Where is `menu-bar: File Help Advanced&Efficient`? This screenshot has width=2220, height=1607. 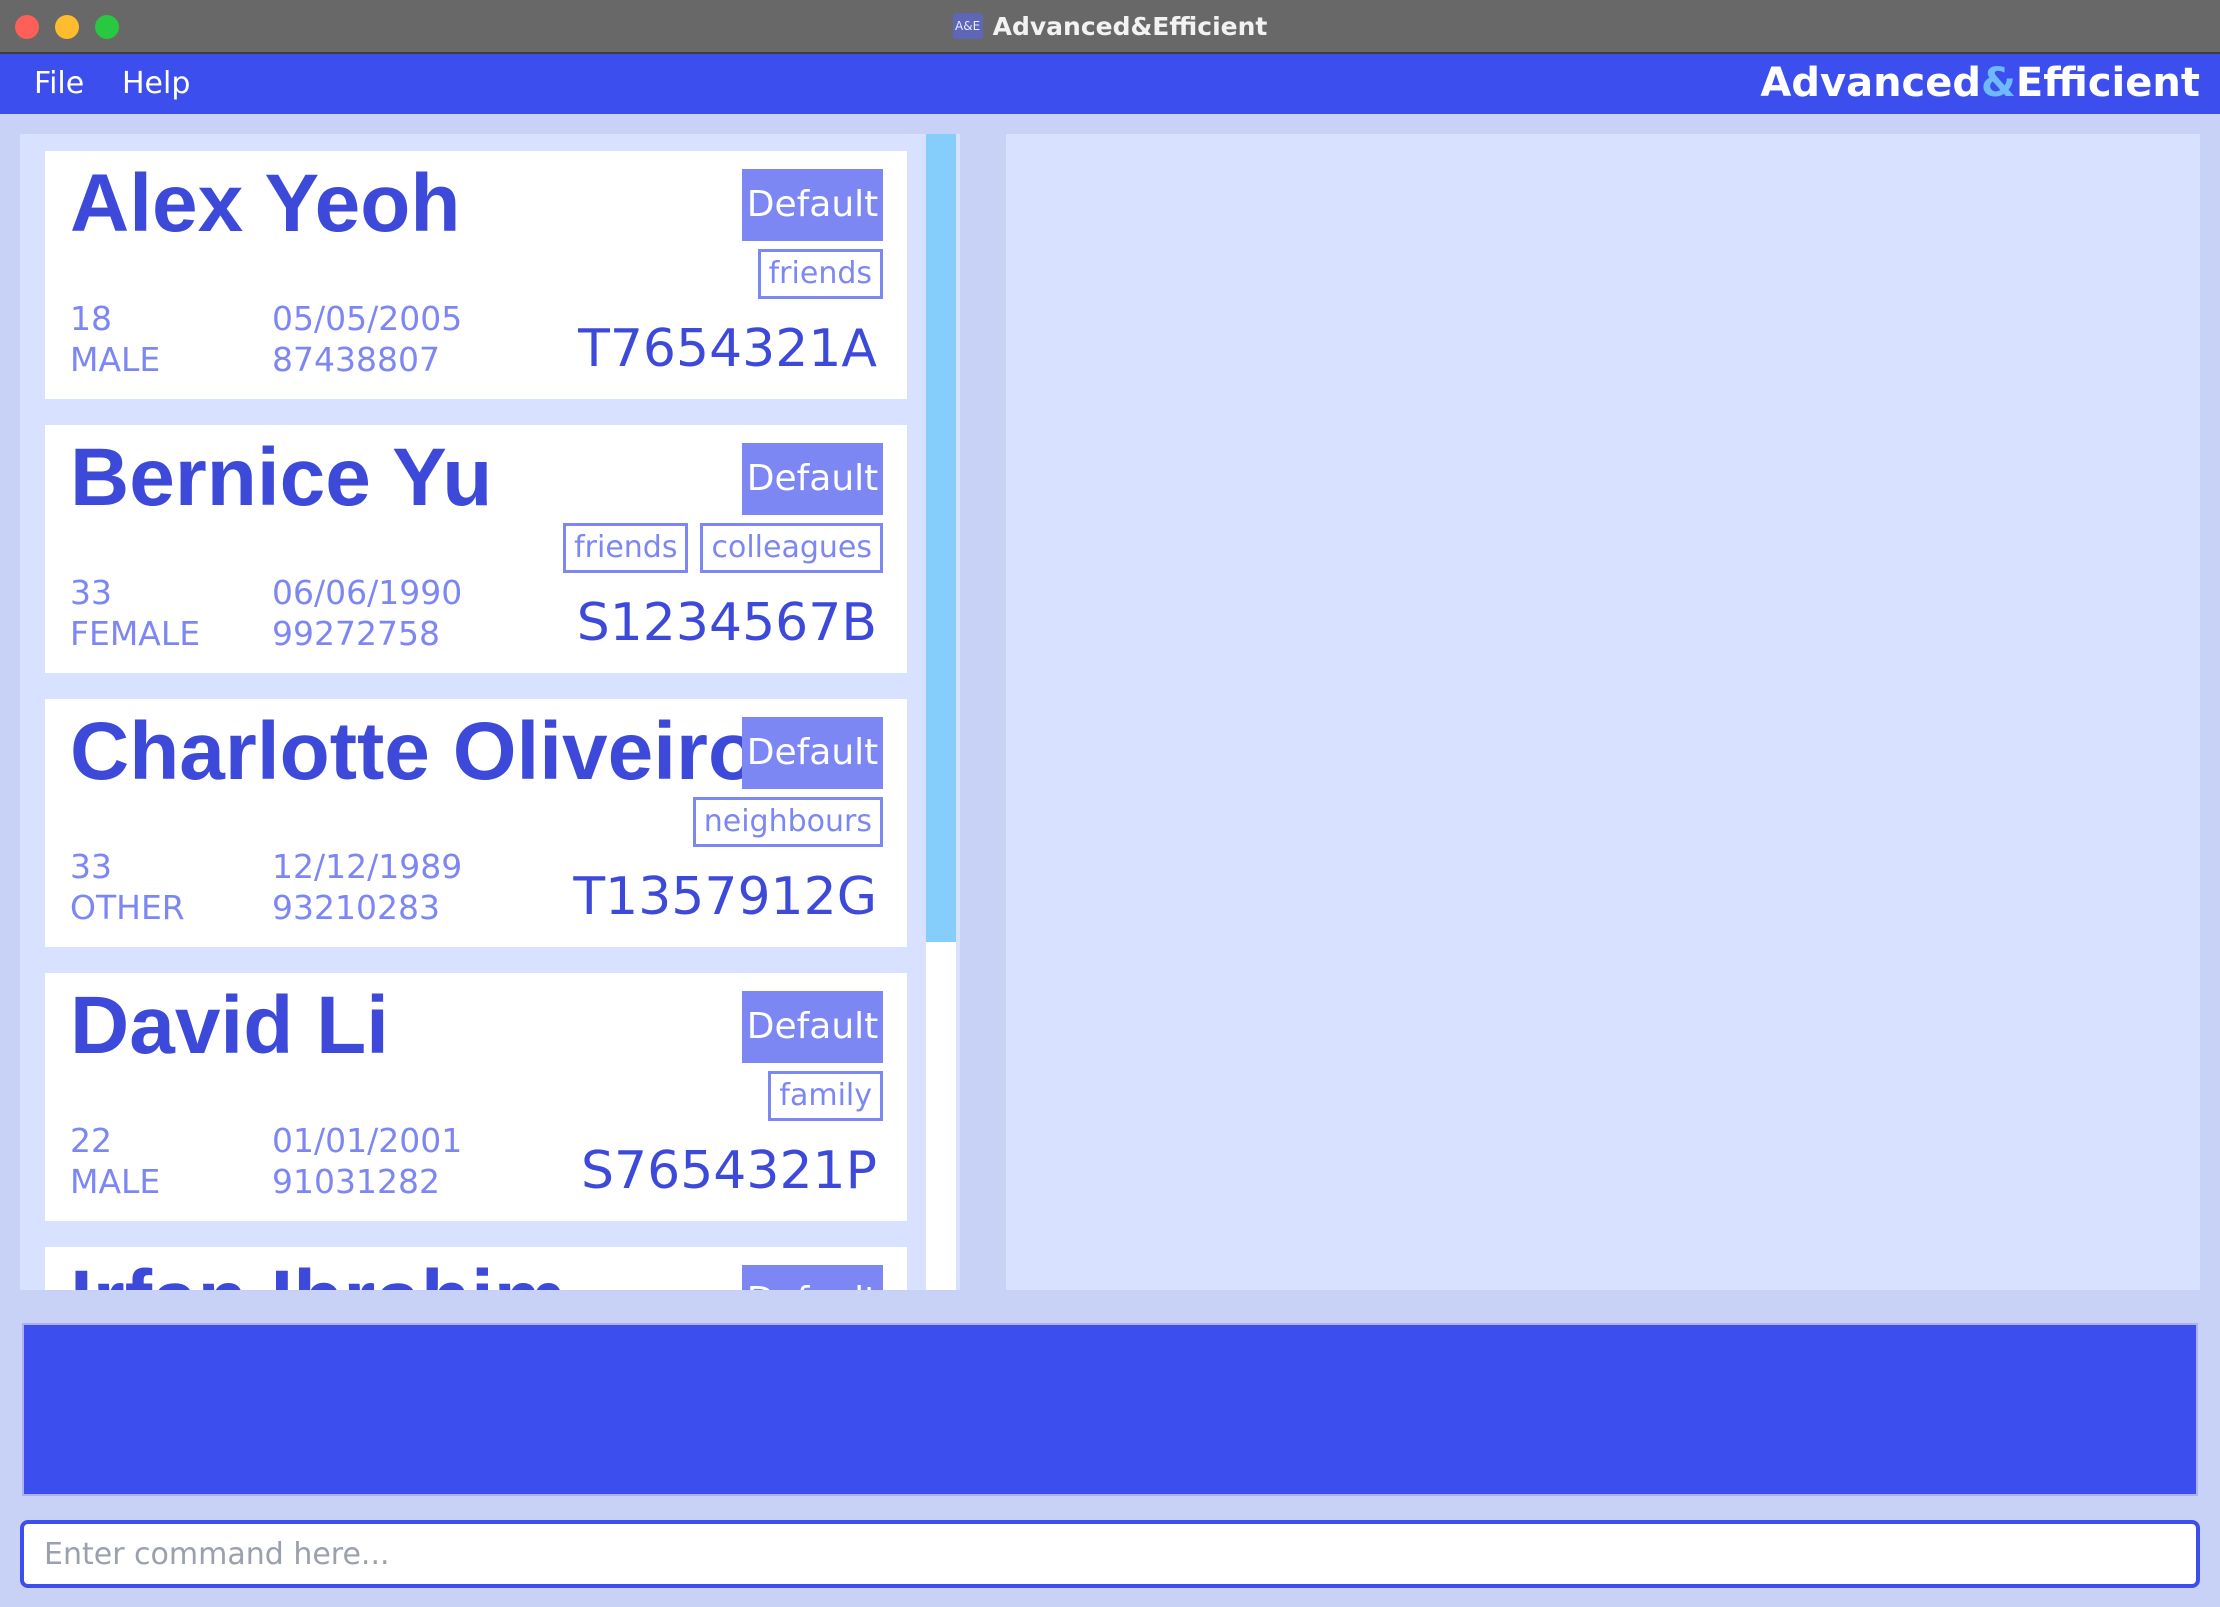 menu-bar: File Help Advanced&Efficient is located at coordinates (1110, 84).